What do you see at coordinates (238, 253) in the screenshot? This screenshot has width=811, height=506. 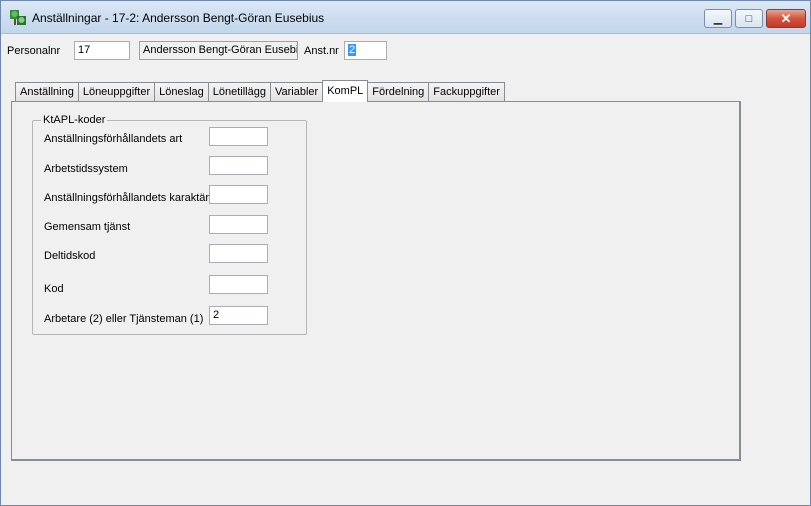 I see `deltidskod-field` at bounding box center [238, 253].